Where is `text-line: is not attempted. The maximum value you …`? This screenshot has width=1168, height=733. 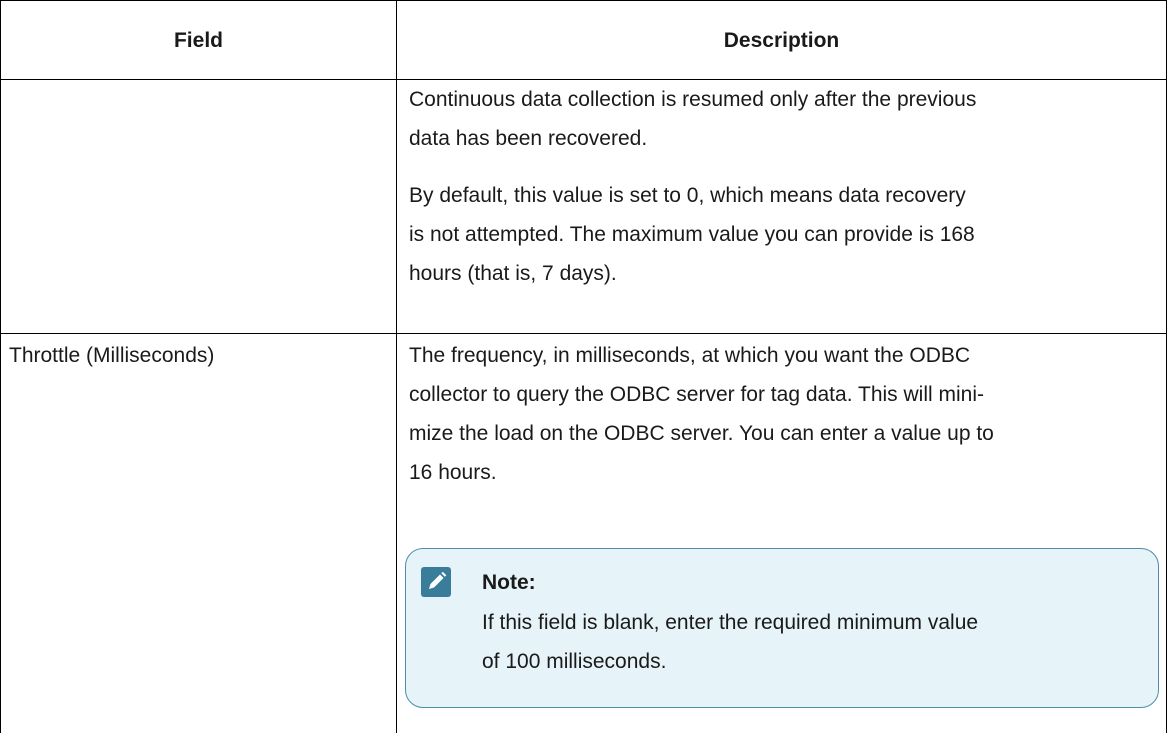
text-line: is not attempted. The maximum value you … is located at coordinates (692, 234).